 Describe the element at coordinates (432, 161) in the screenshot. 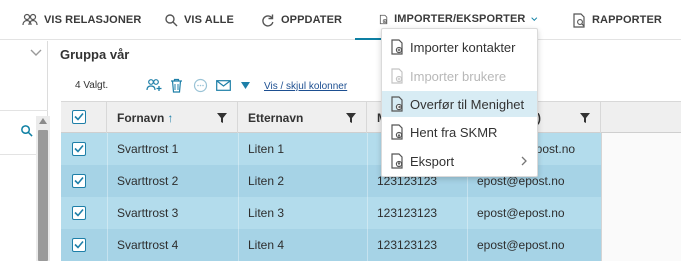

I see `menu-item-label: Eksport` at that location.